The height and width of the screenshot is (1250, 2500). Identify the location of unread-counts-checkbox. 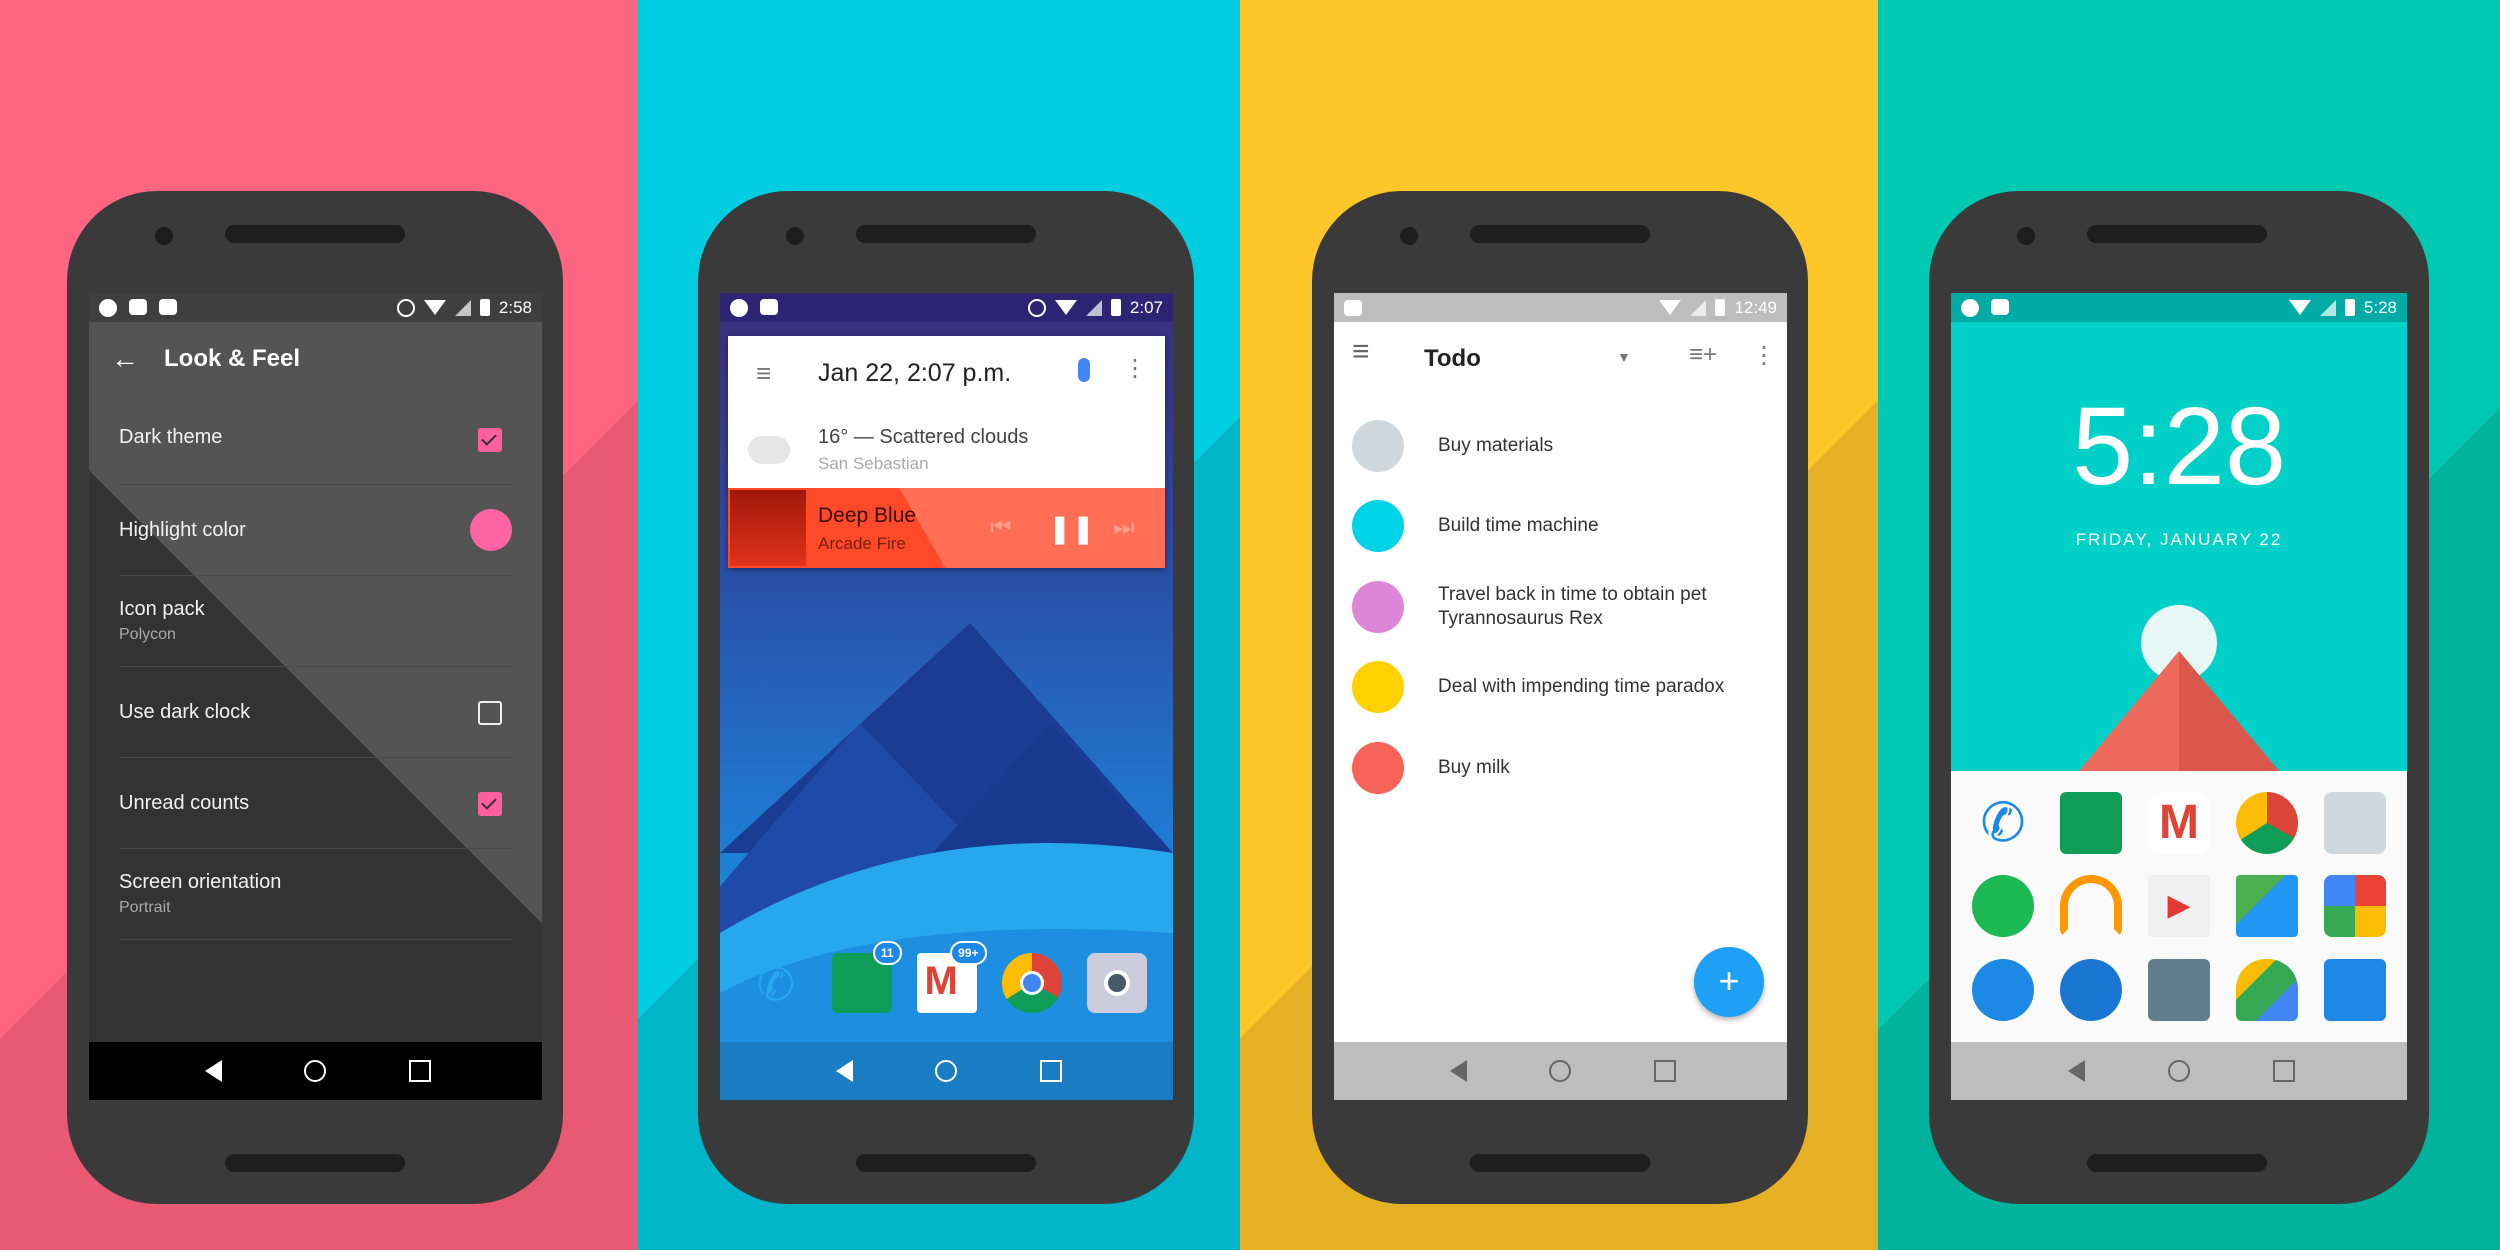
(490, 804).